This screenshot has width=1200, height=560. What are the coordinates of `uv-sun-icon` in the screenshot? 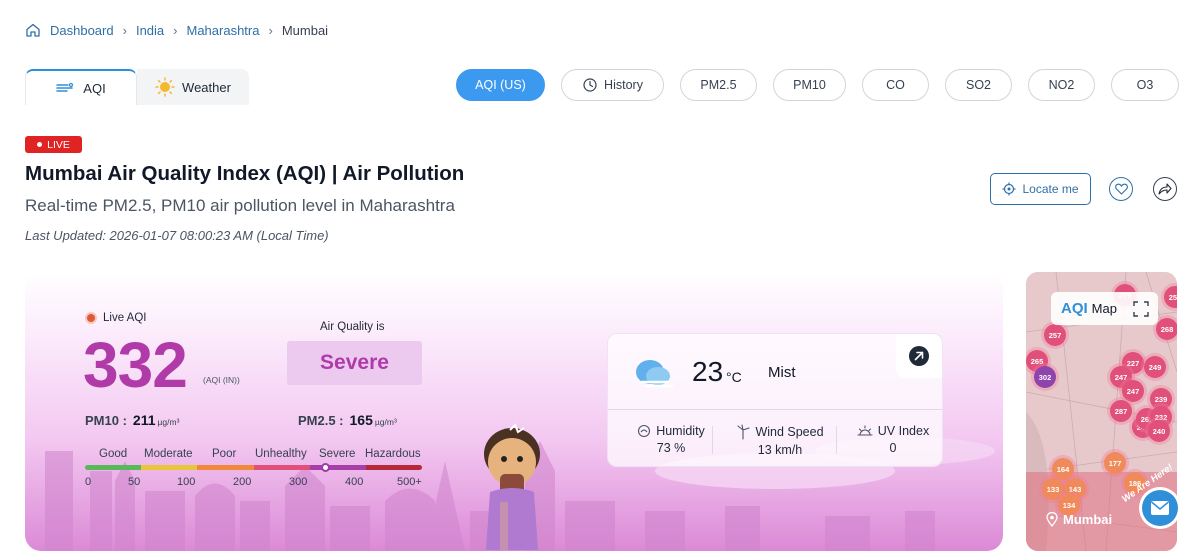 It's located at (865, 430).